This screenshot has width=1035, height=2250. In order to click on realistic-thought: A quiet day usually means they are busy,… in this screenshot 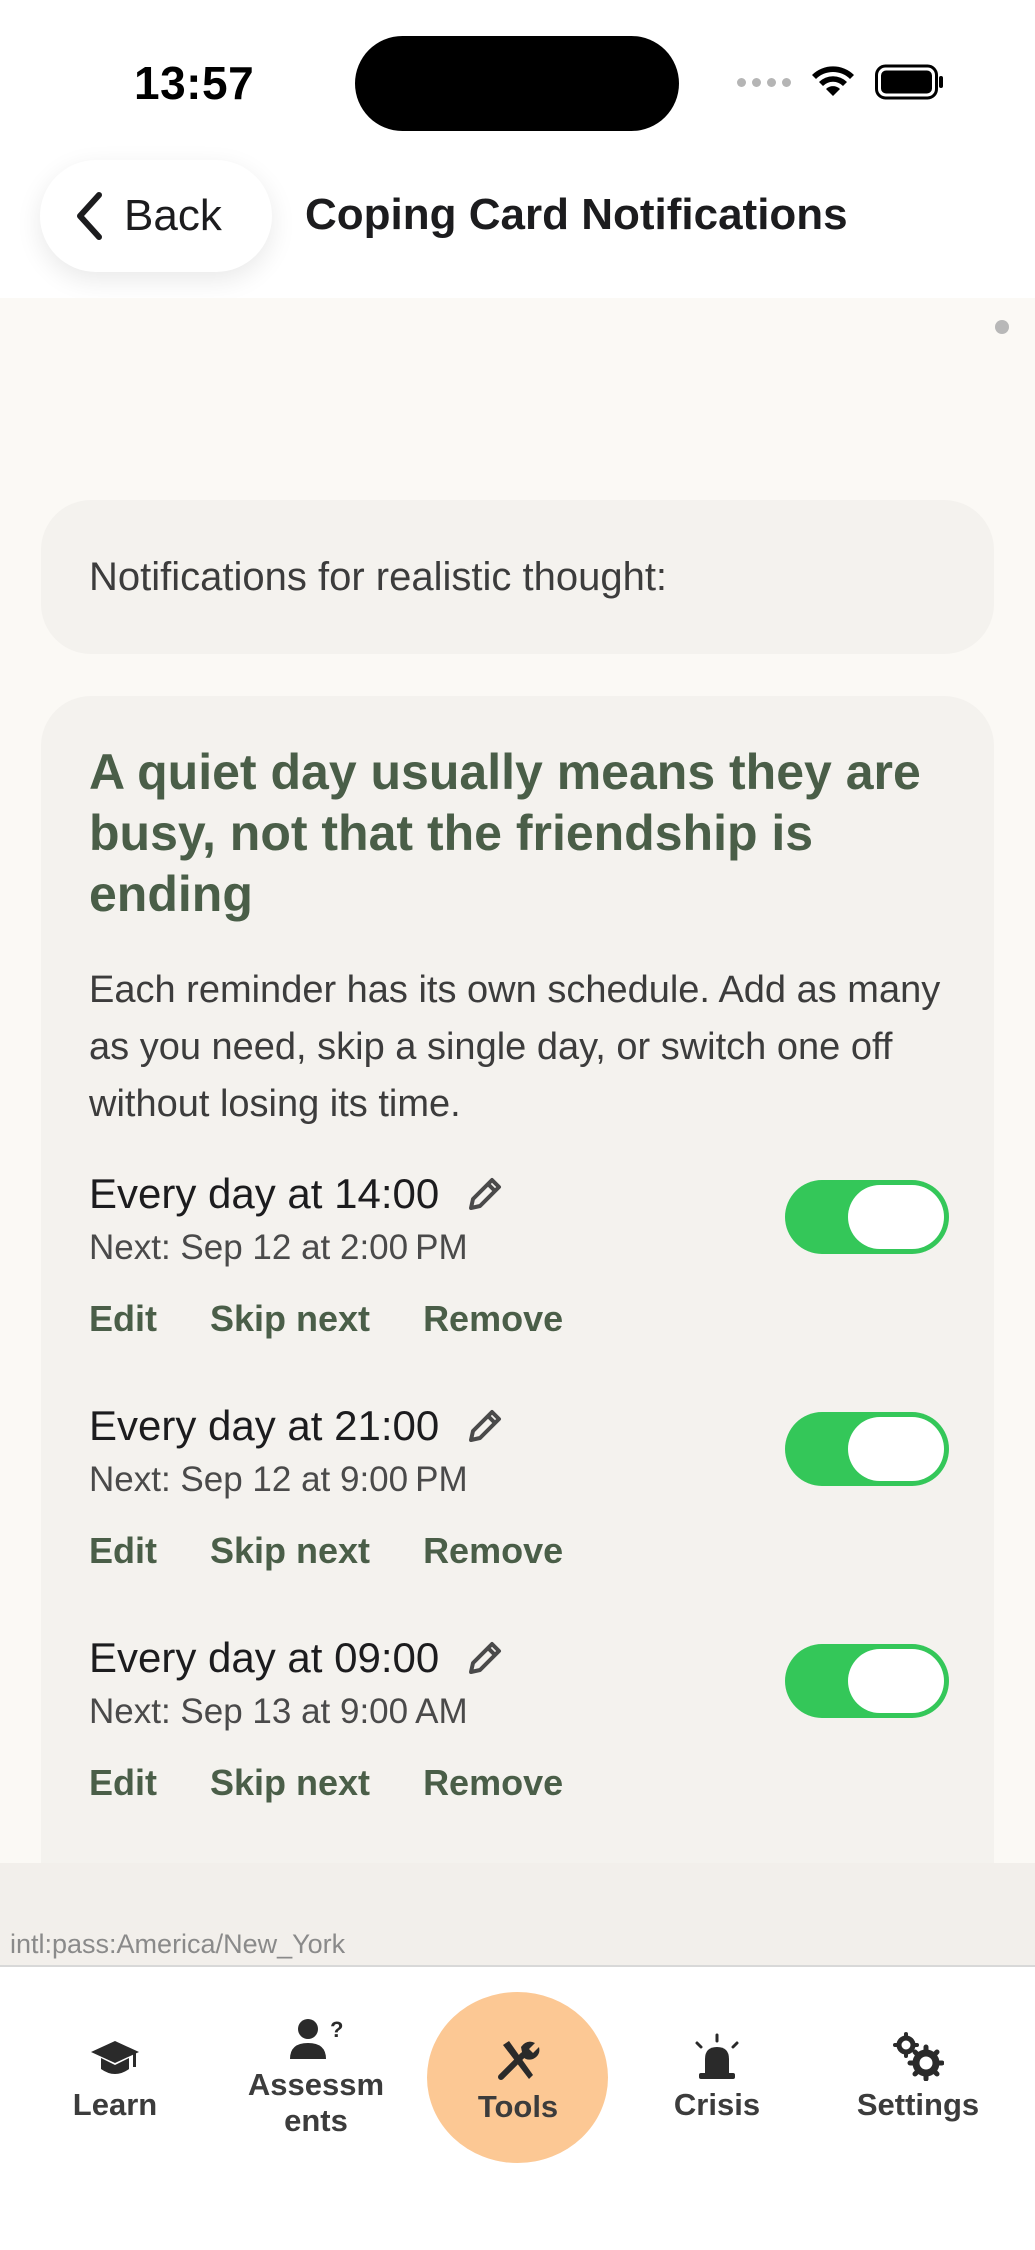, I will do `click(505, 833)`.